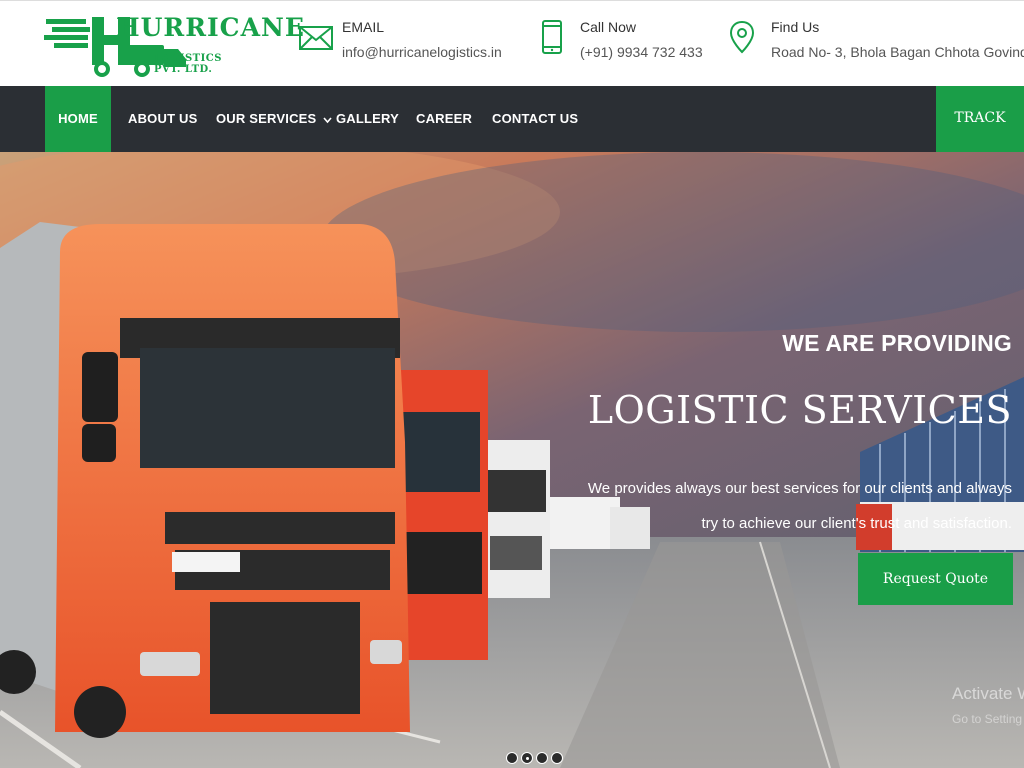 Image resolution: width=1024 pixels, height=768 pixels. What do you see at coordinates (535, 119) in the screenshot?
I see `nav-contact-us: CONTACT US` at bounding box center [535, 119].